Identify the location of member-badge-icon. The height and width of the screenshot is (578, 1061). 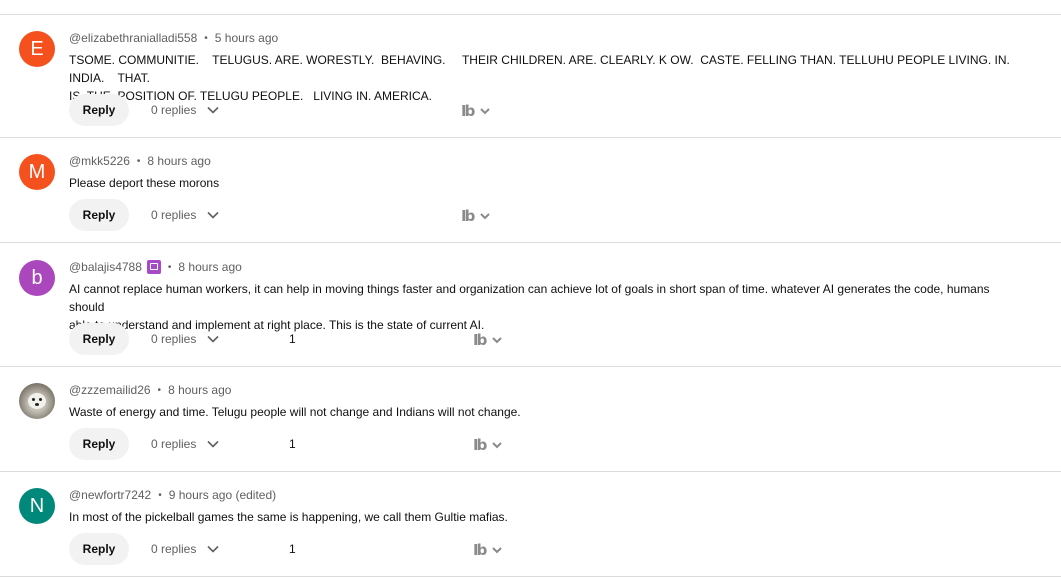
(153, 267).